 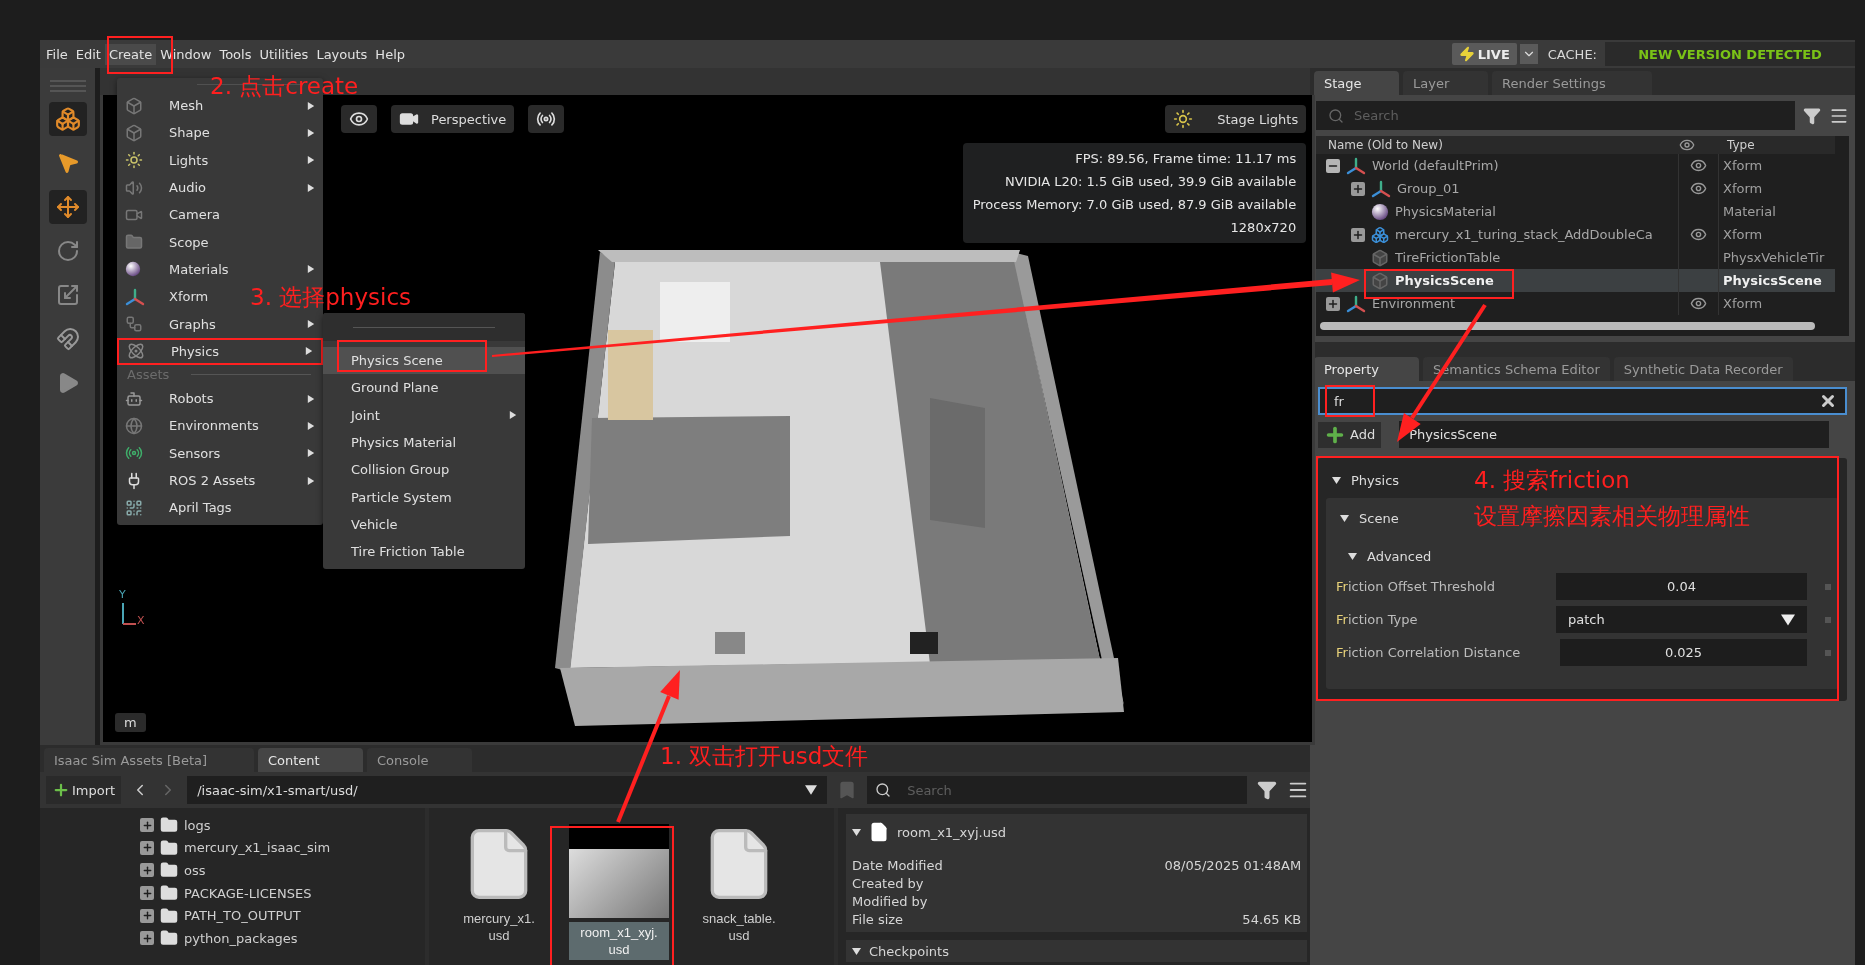 What do you see at coordinates (390, 54) in the screenshot?
I see `menu-item: Help` at bounding box center [390, 54].